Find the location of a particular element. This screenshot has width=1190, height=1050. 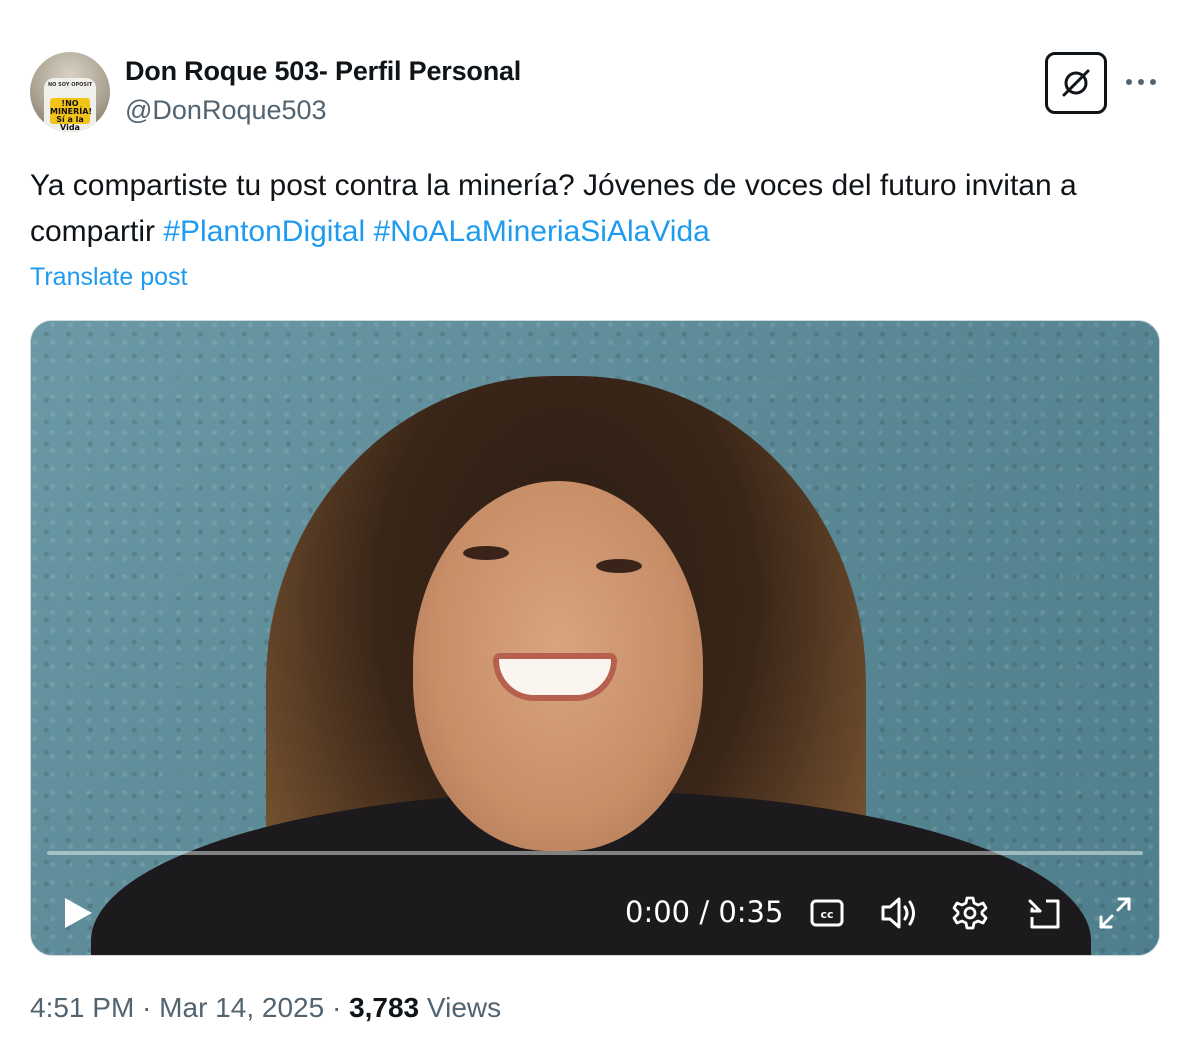

dock-button is located at coordinates (1044, 913).